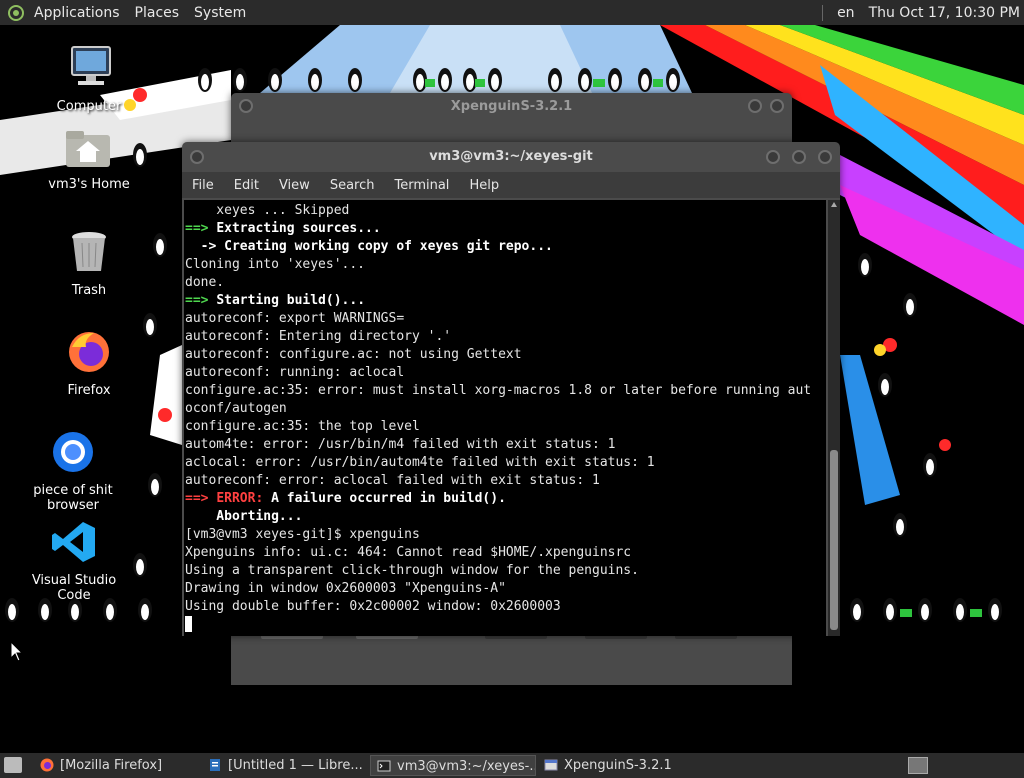  I want to click on panel-separator, so click(823, 12).